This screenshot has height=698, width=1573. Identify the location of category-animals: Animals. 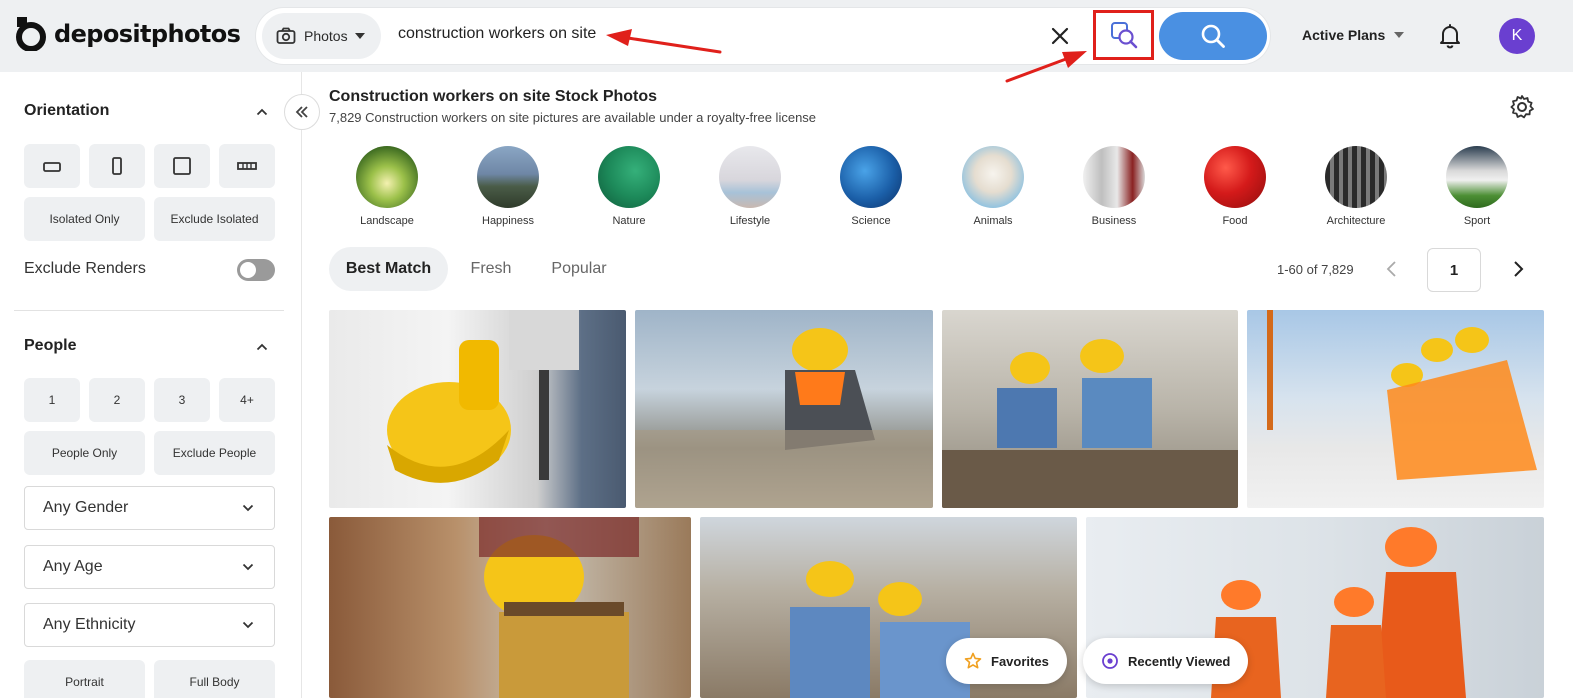
(993, 186).